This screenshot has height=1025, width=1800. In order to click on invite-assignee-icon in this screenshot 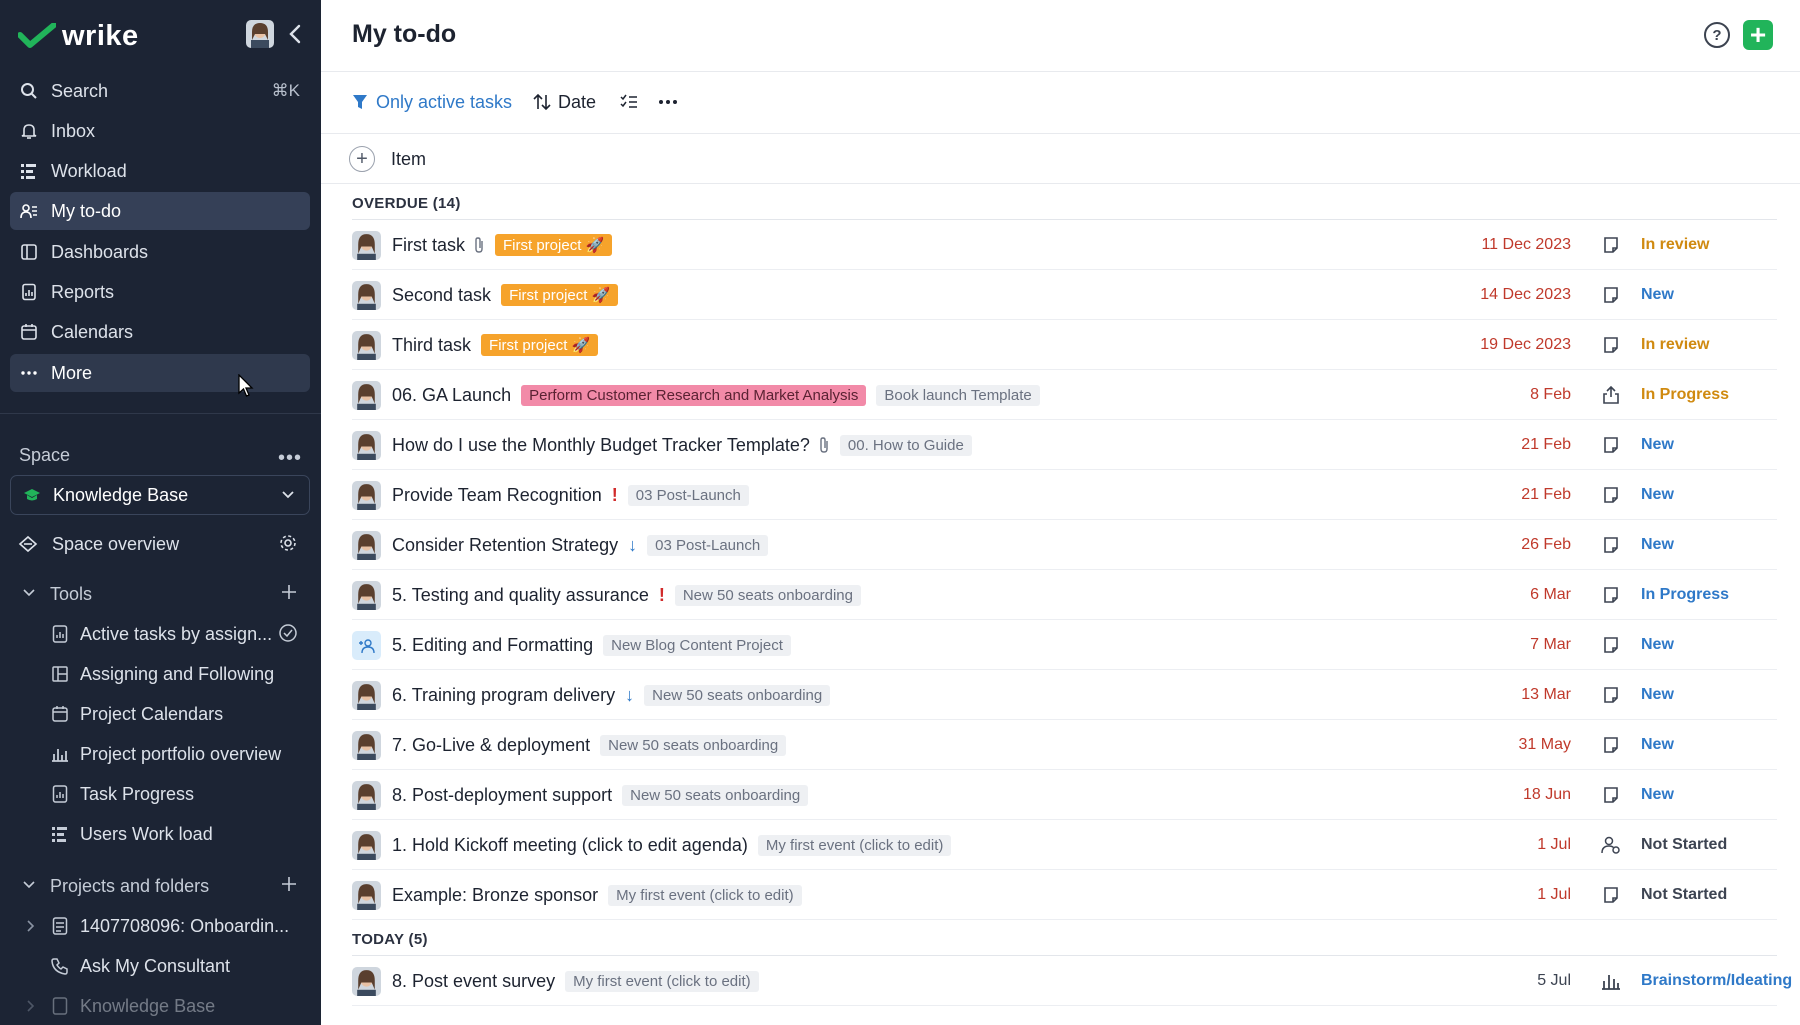, I will do `click(366, 645)`.